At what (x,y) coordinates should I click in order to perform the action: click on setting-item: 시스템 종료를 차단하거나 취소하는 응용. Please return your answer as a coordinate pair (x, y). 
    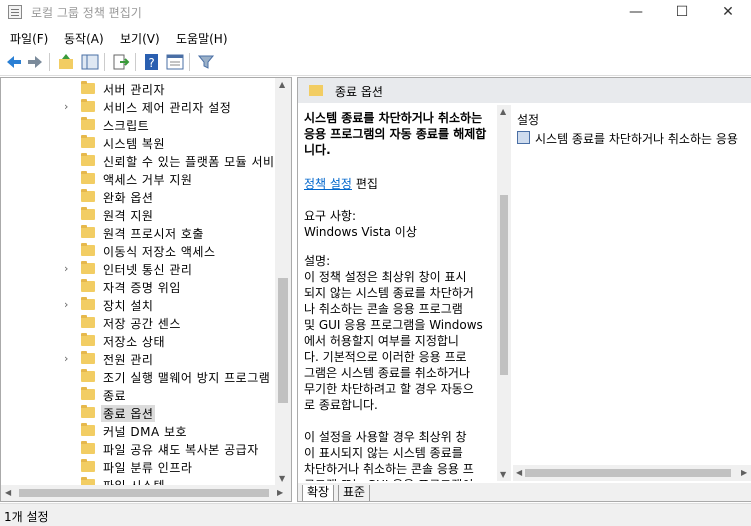
    Looking at the image, I should click on (627, 138).